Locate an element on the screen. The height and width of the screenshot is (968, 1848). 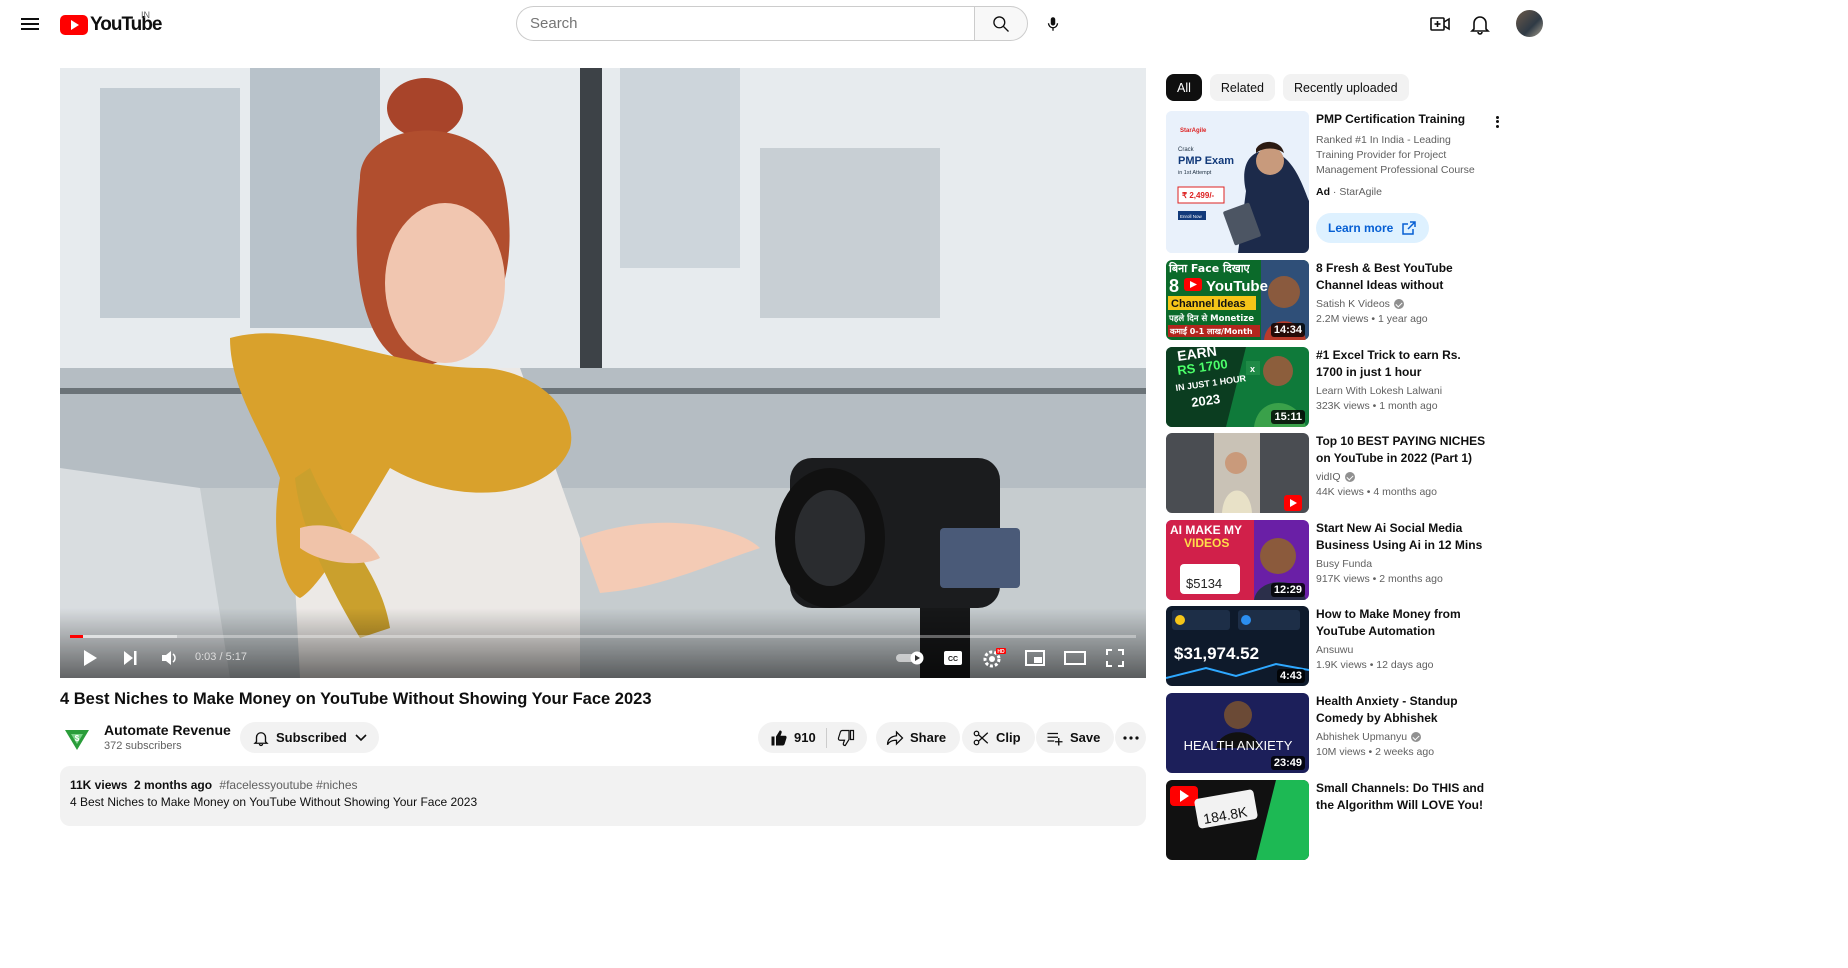
subscriber-count: 372 subscribers is located at coordinates (143, 746).